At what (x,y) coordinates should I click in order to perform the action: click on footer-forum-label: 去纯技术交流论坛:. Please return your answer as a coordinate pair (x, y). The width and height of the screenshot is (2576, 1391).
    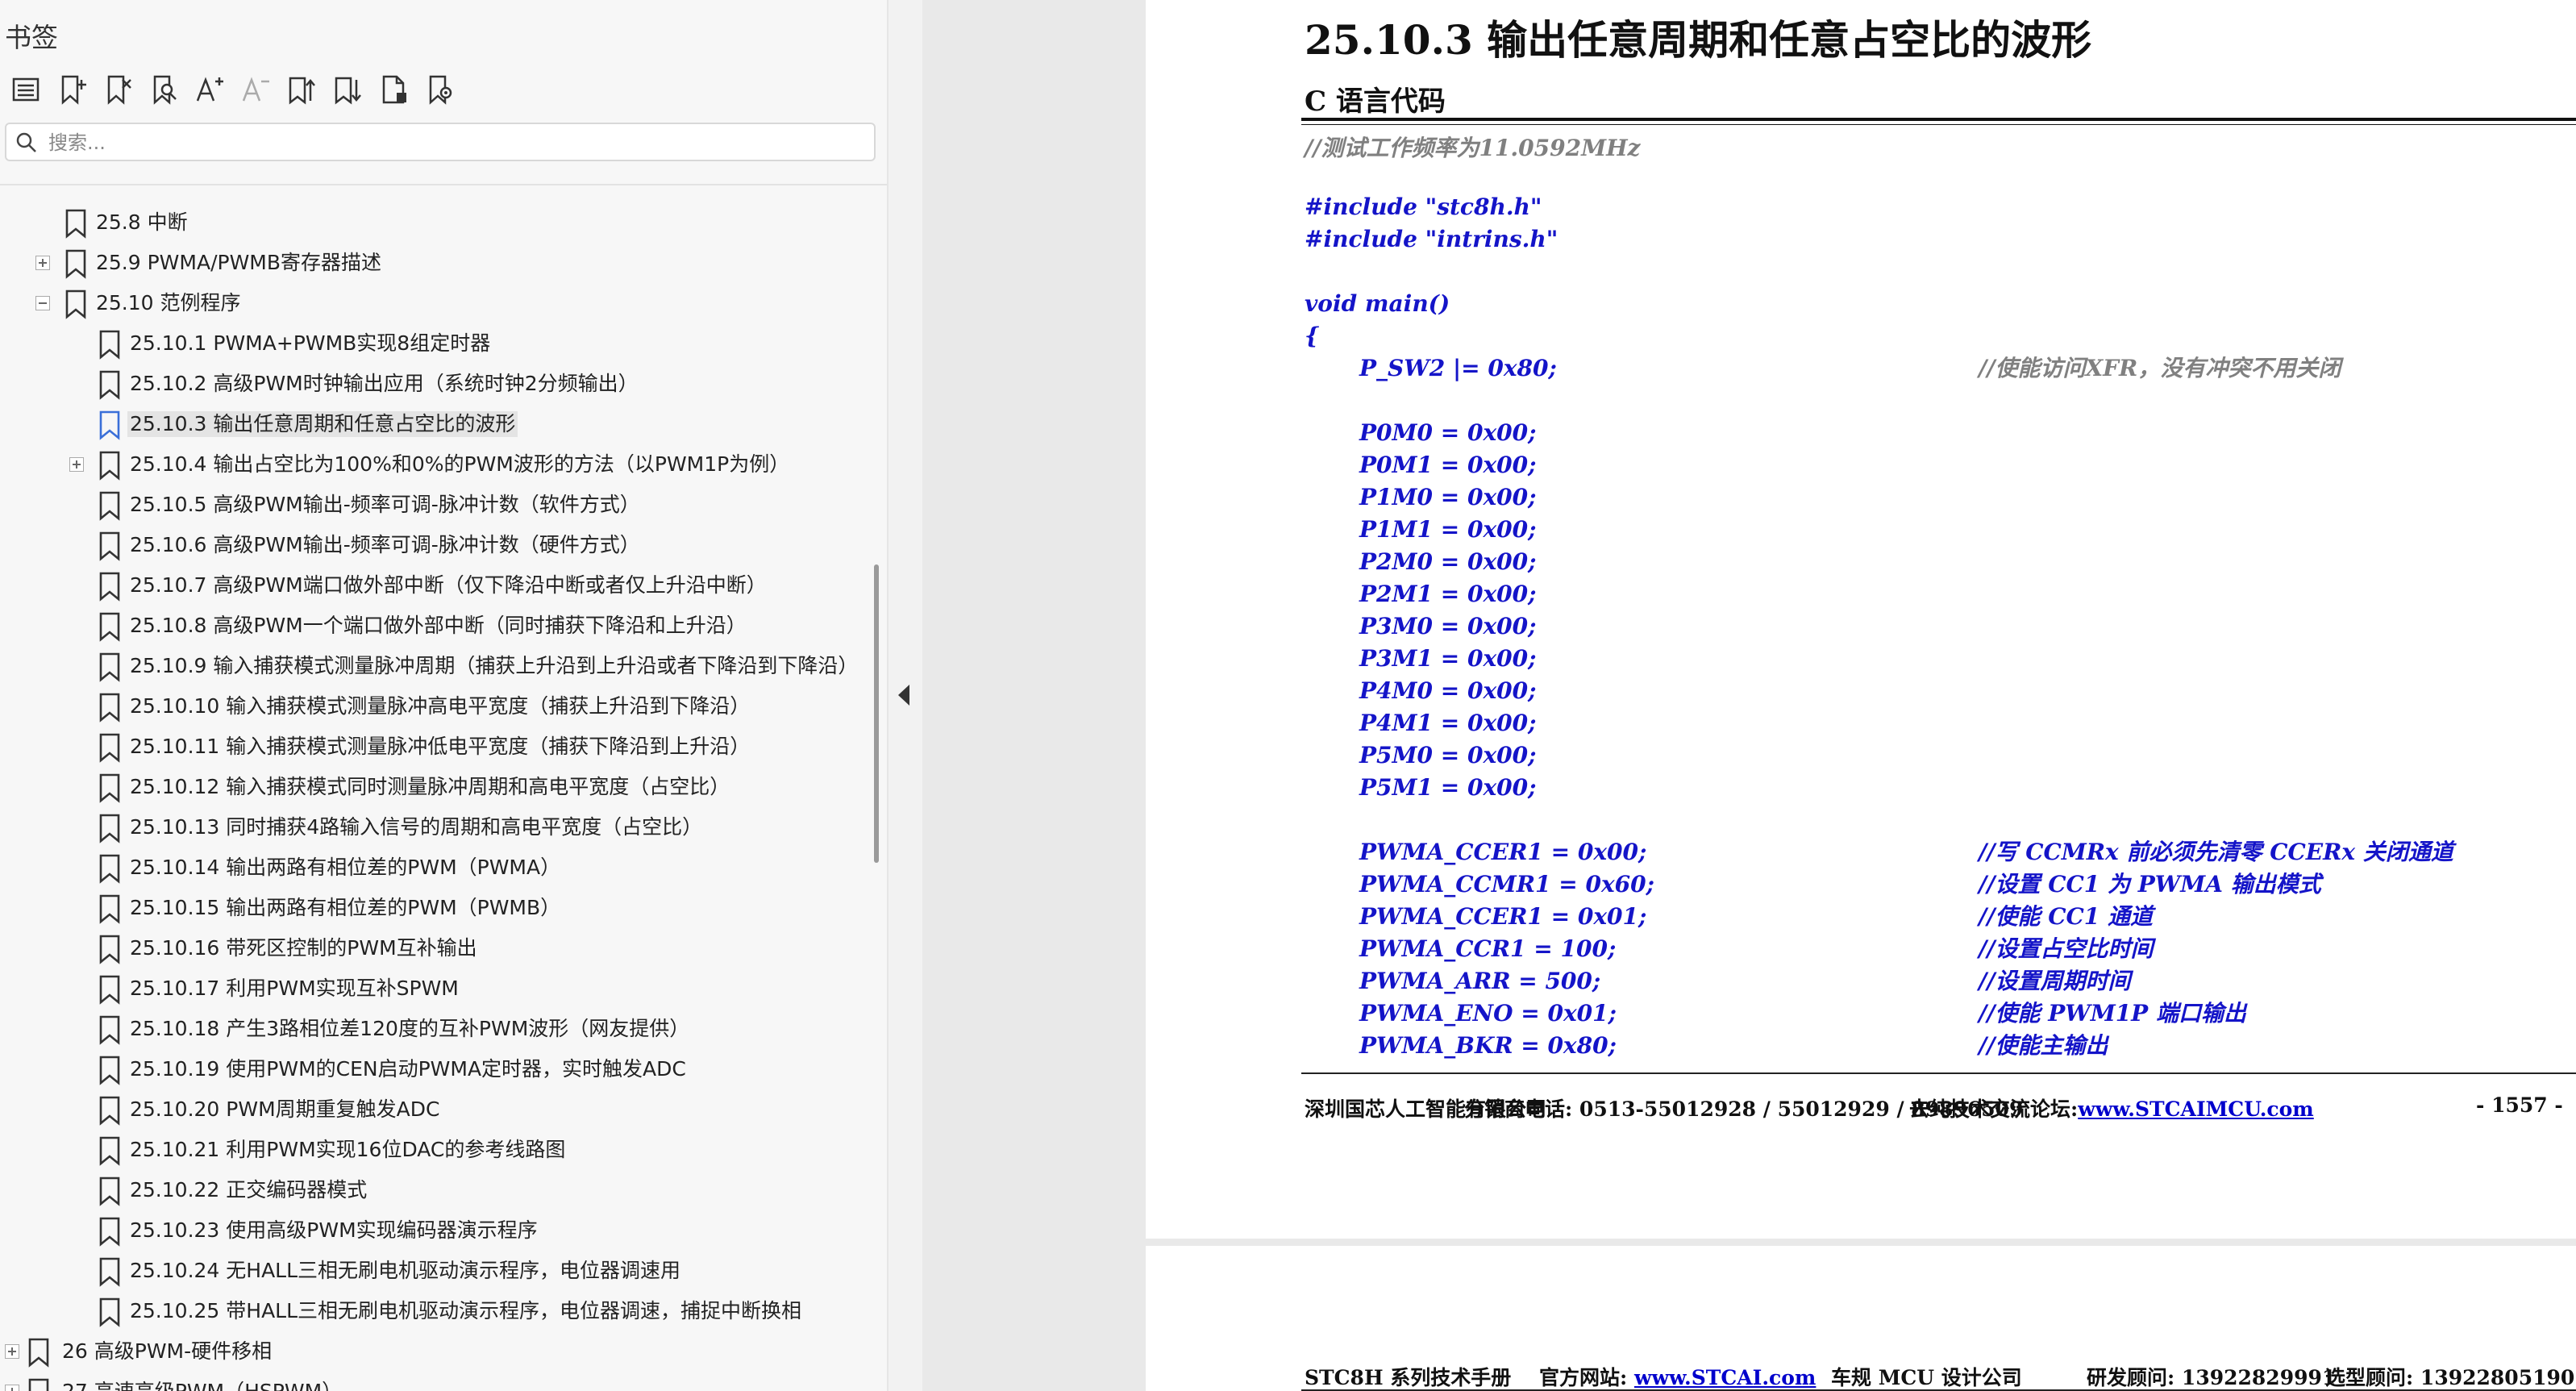
    Looking at the image, I should click on (1994, 1109).